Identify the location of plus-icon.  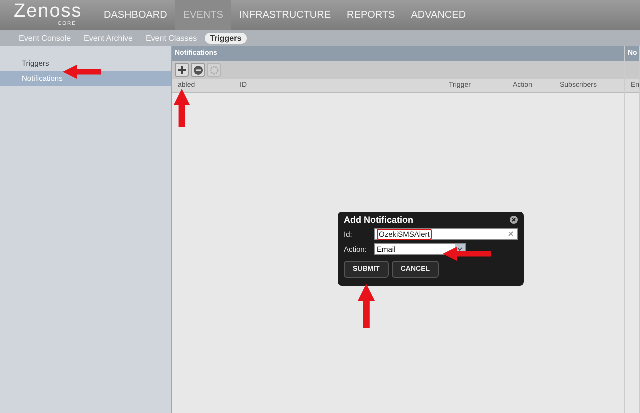
(182, 70).